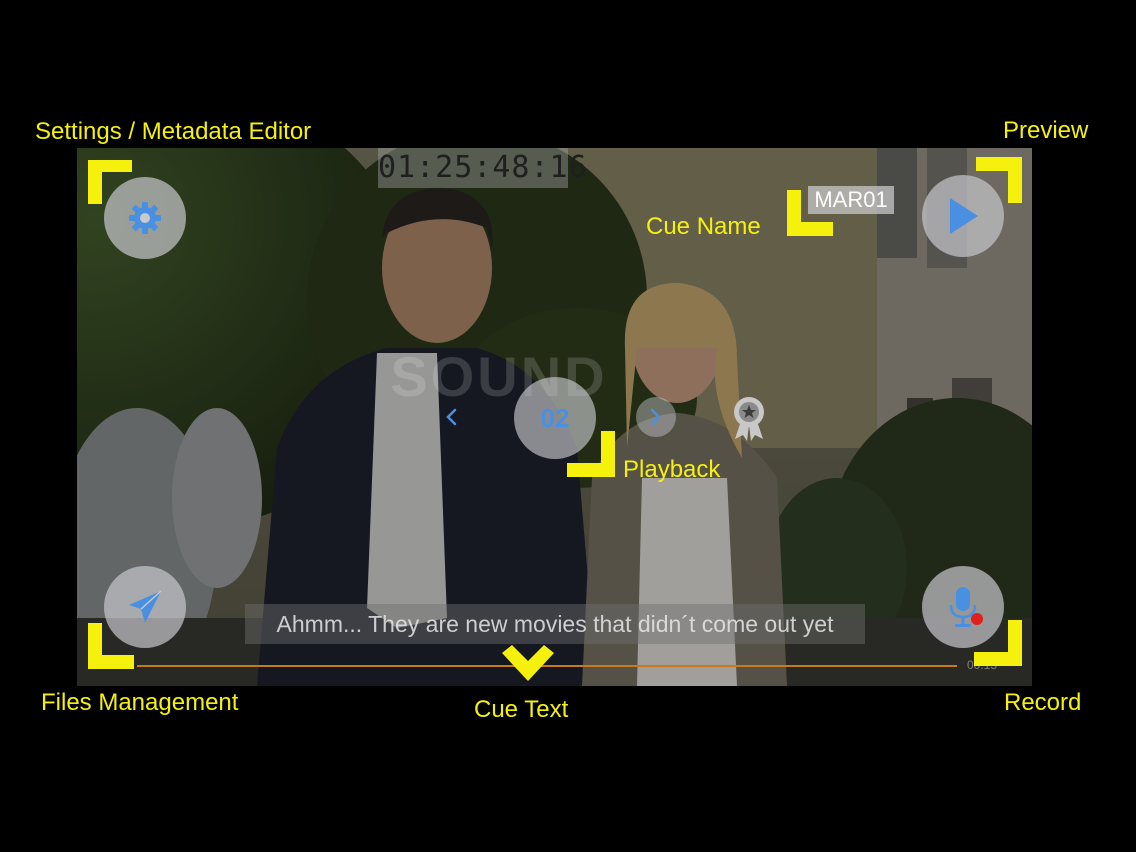 Image resolution: width=1136 pixels, height=852 pixels. What do you see at coordinates (591, 454) in the screenshot?
I see `bracket-playback-icon` at bounding box center [591, 454].